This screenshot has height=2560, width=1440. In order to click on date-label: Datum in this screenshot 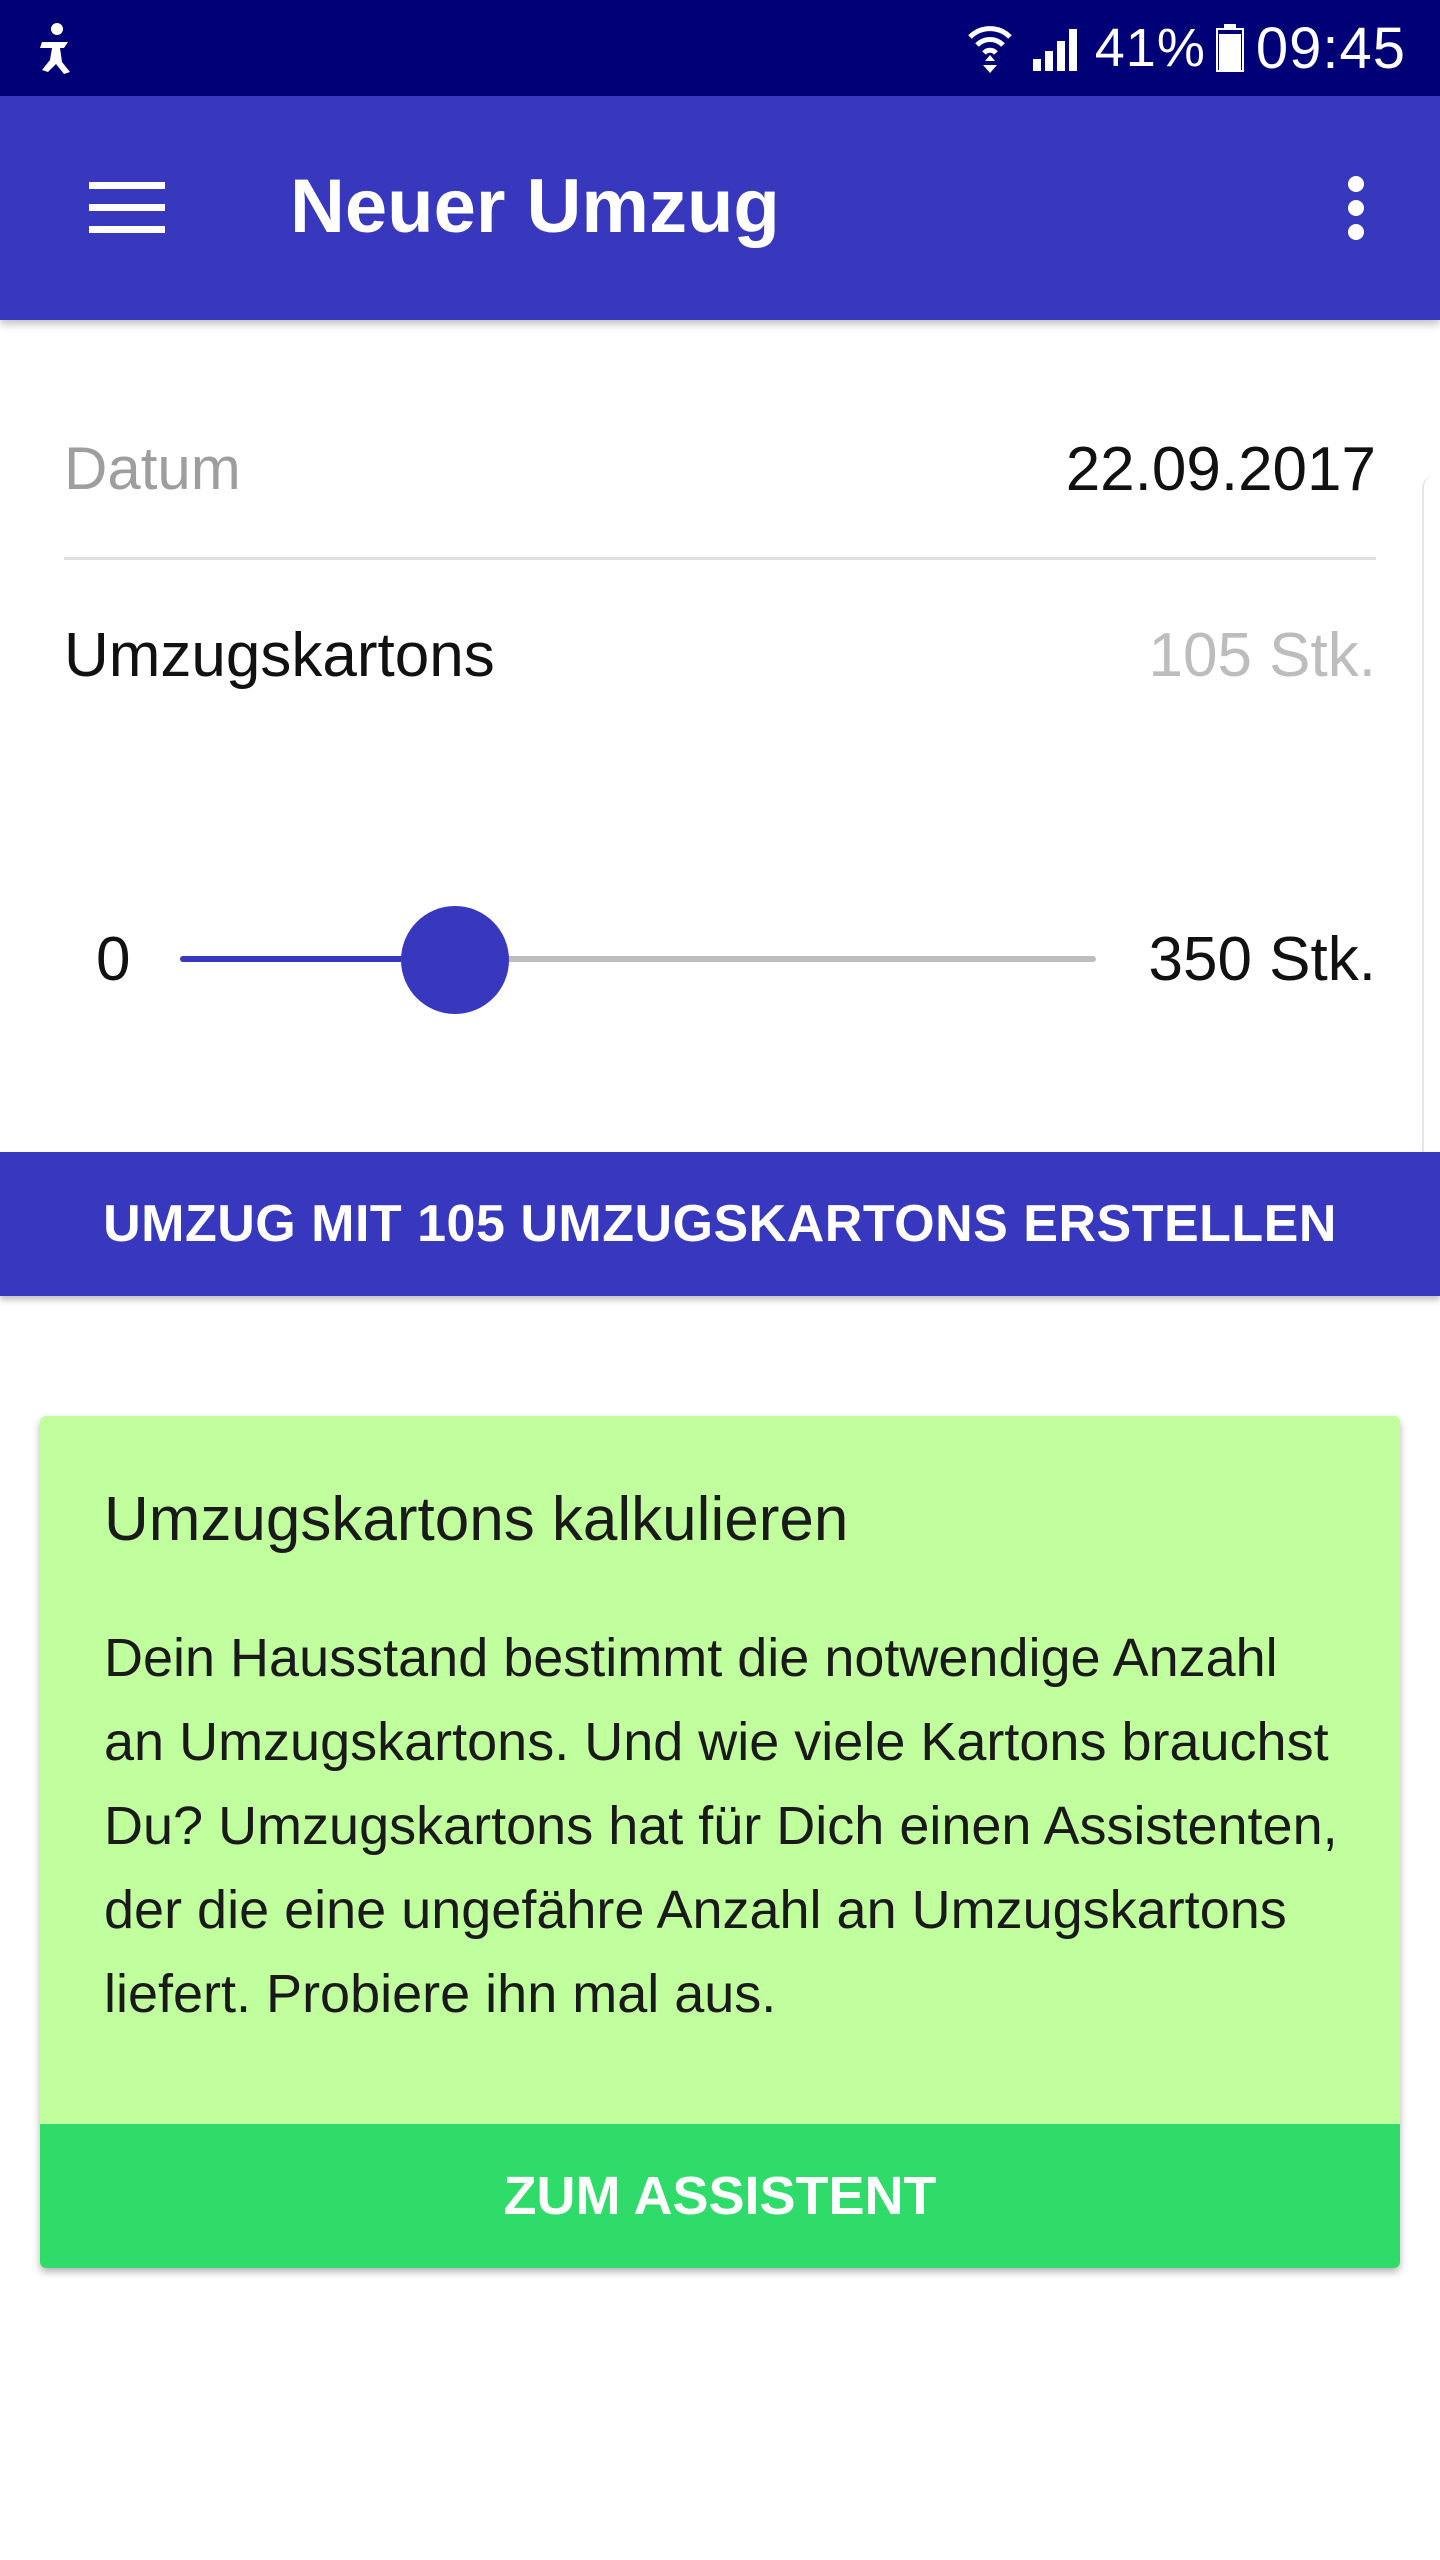, I will do `click(152, 468)`.